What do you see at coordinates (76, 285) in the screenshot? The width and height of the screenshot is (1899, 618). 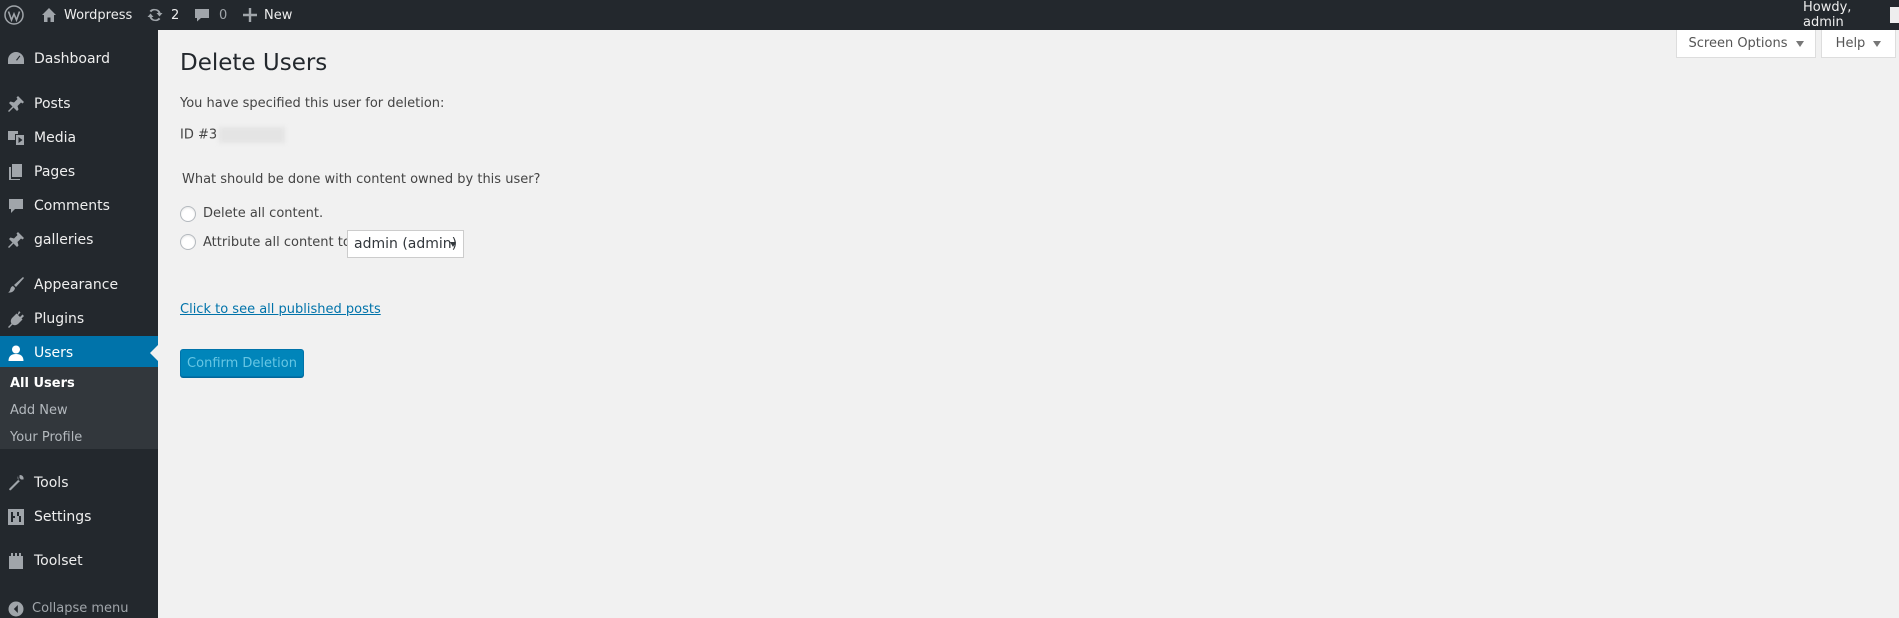 I see `menu-label: Appearance` at bounding box center [76, 285].